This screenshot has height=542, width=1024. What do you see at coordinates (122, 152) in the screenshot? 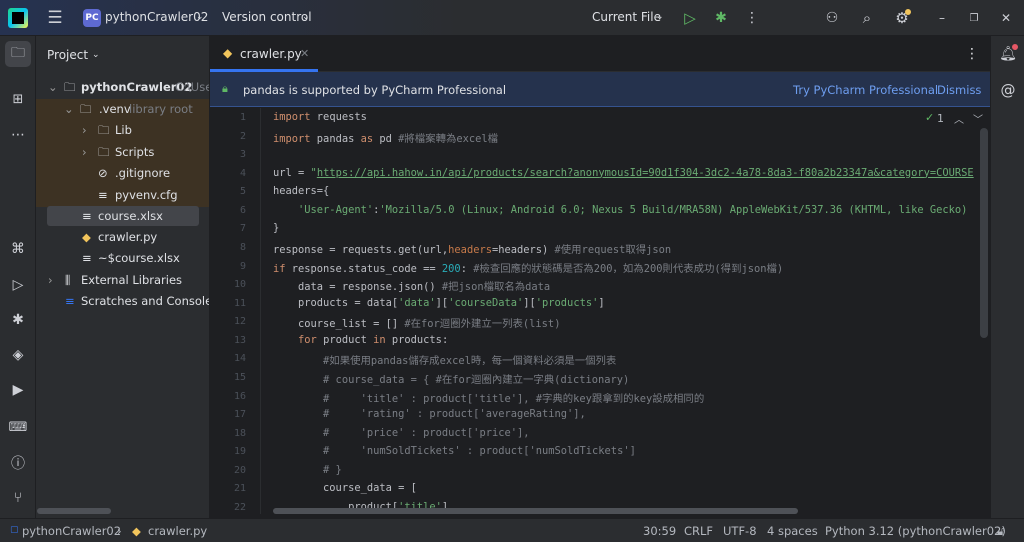
I see `tree-item-scripts: › 🗀 Scripts` at bounding box center [122, 152].